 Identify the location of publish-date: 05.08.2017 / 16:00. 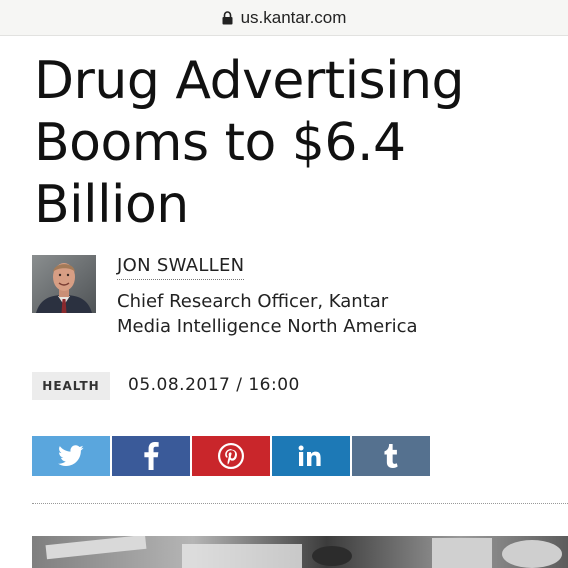
(214, 385).